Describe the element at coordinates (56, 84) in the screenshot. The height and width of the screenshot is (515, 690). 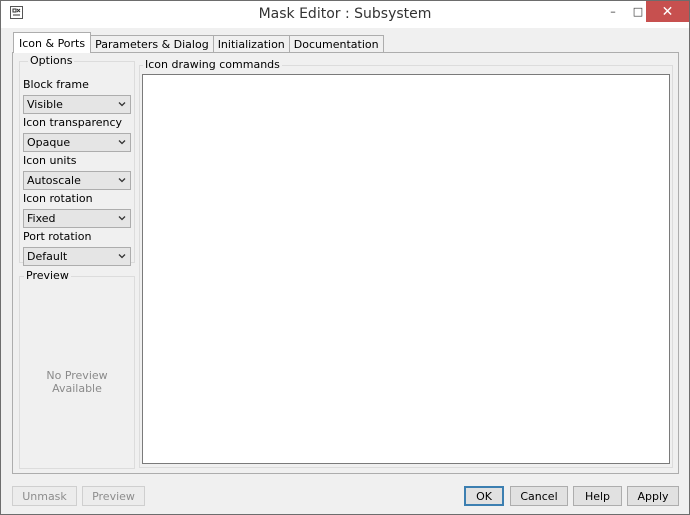
I see `block-frame-label: Block frame` at that location.